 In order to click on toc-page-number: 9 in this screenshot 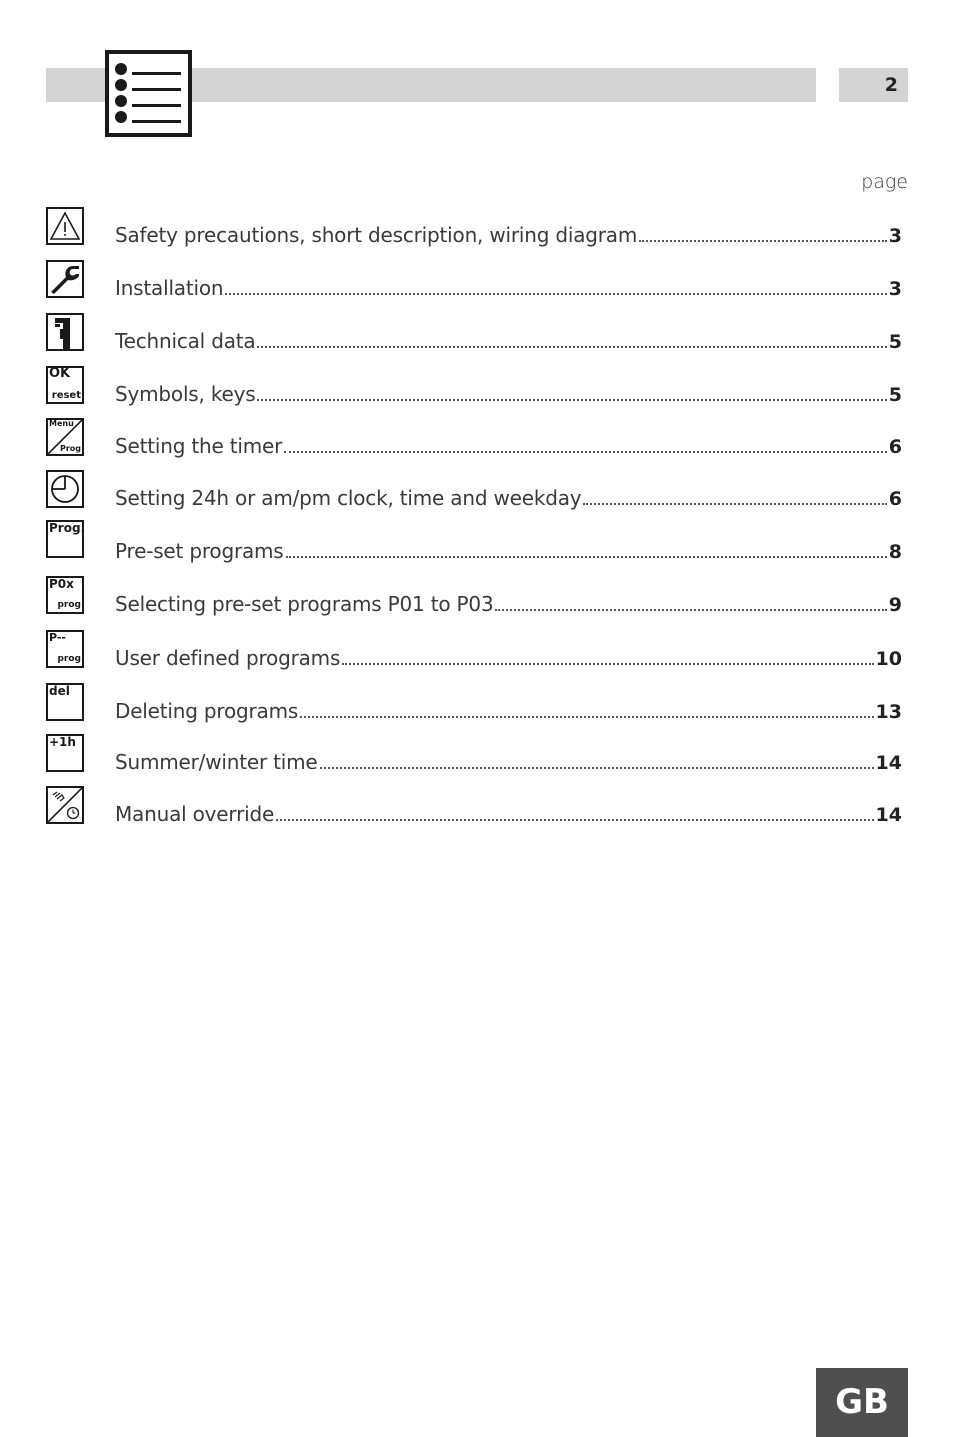, I will do `click(895, 605)`.